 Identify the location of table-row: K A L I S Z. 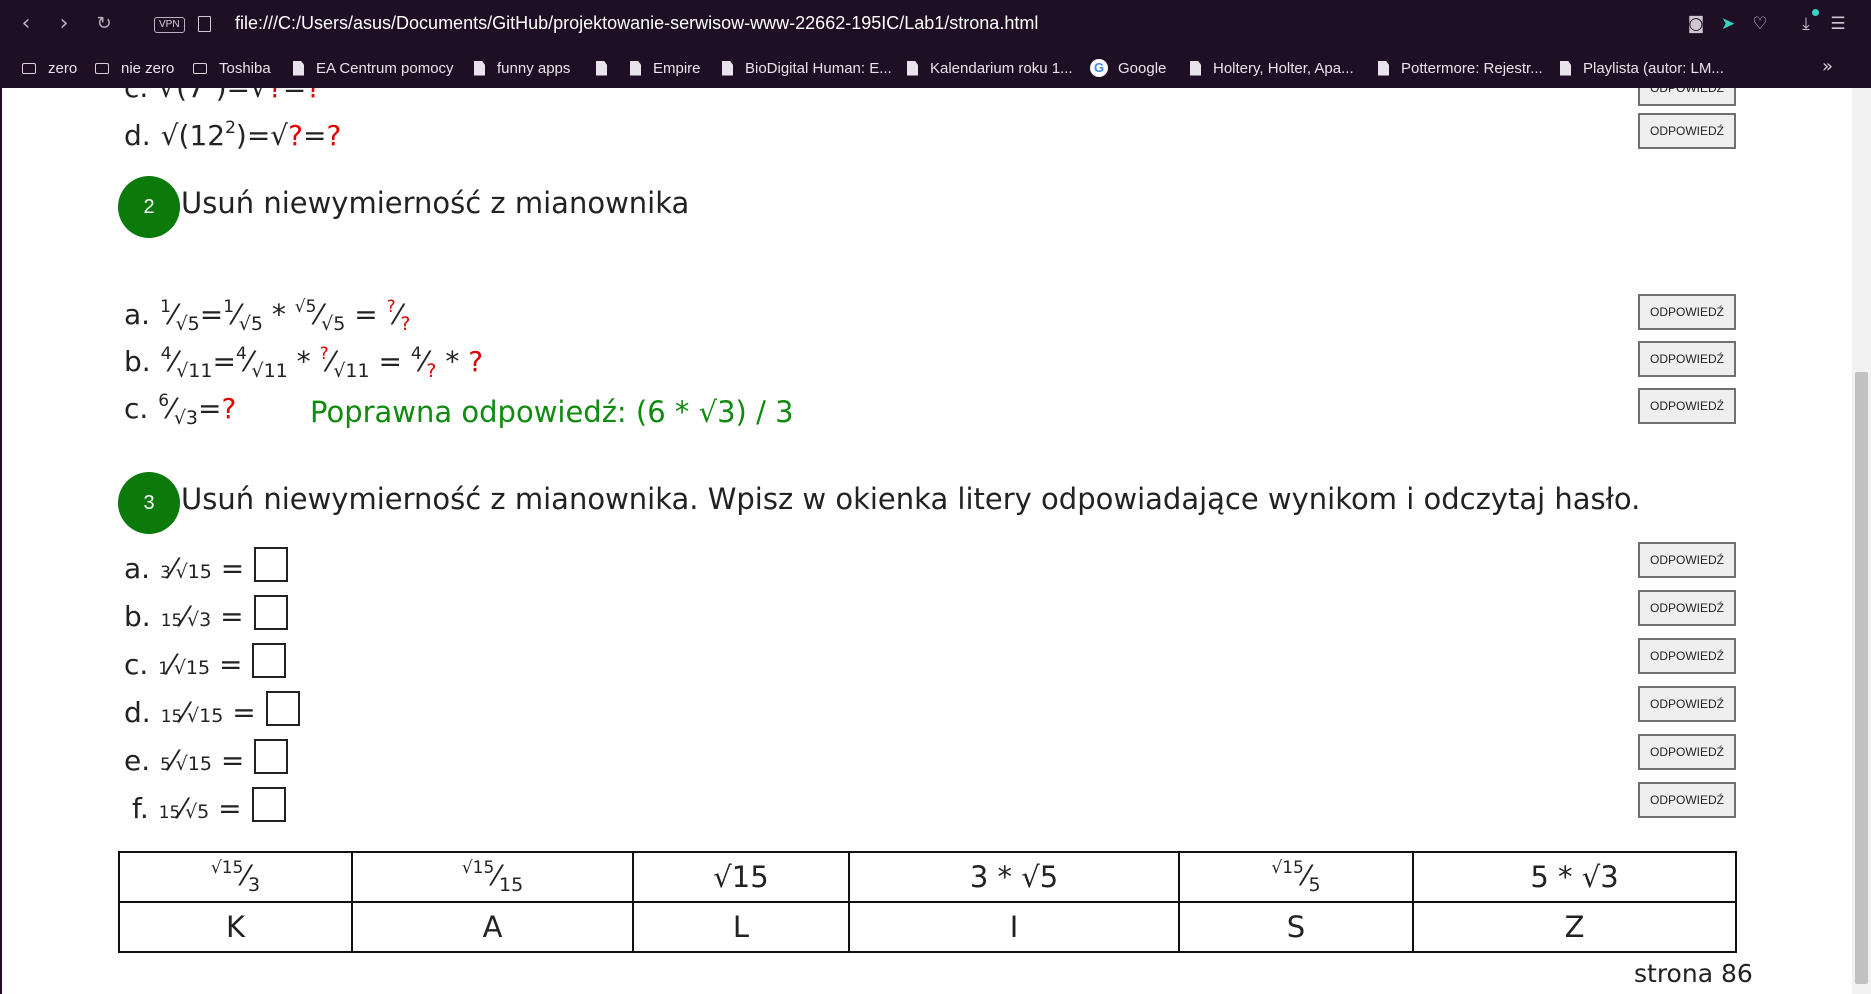
(927, 927).